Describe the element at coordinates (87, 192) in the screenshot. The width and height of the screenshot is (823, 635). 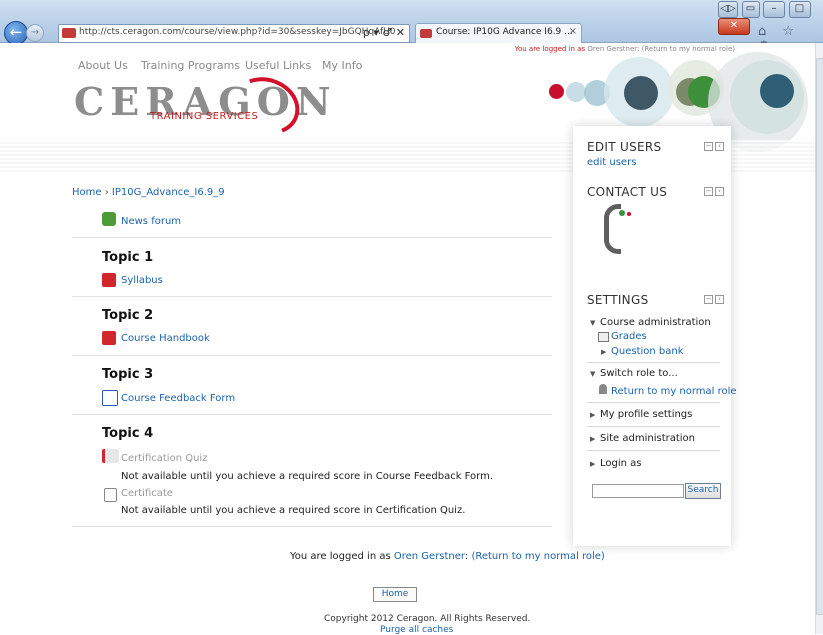
I see `breadcrumb-home: Home` at that location.